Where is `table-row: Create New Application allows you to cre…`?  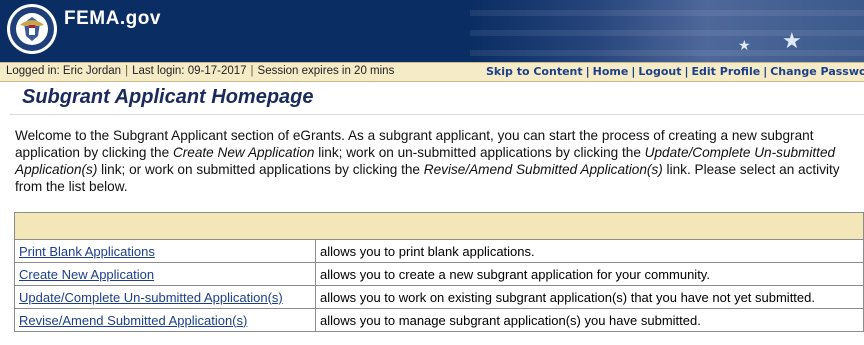
table-row: Create New Application allows you to cre… is located at coordinates (439, 274).